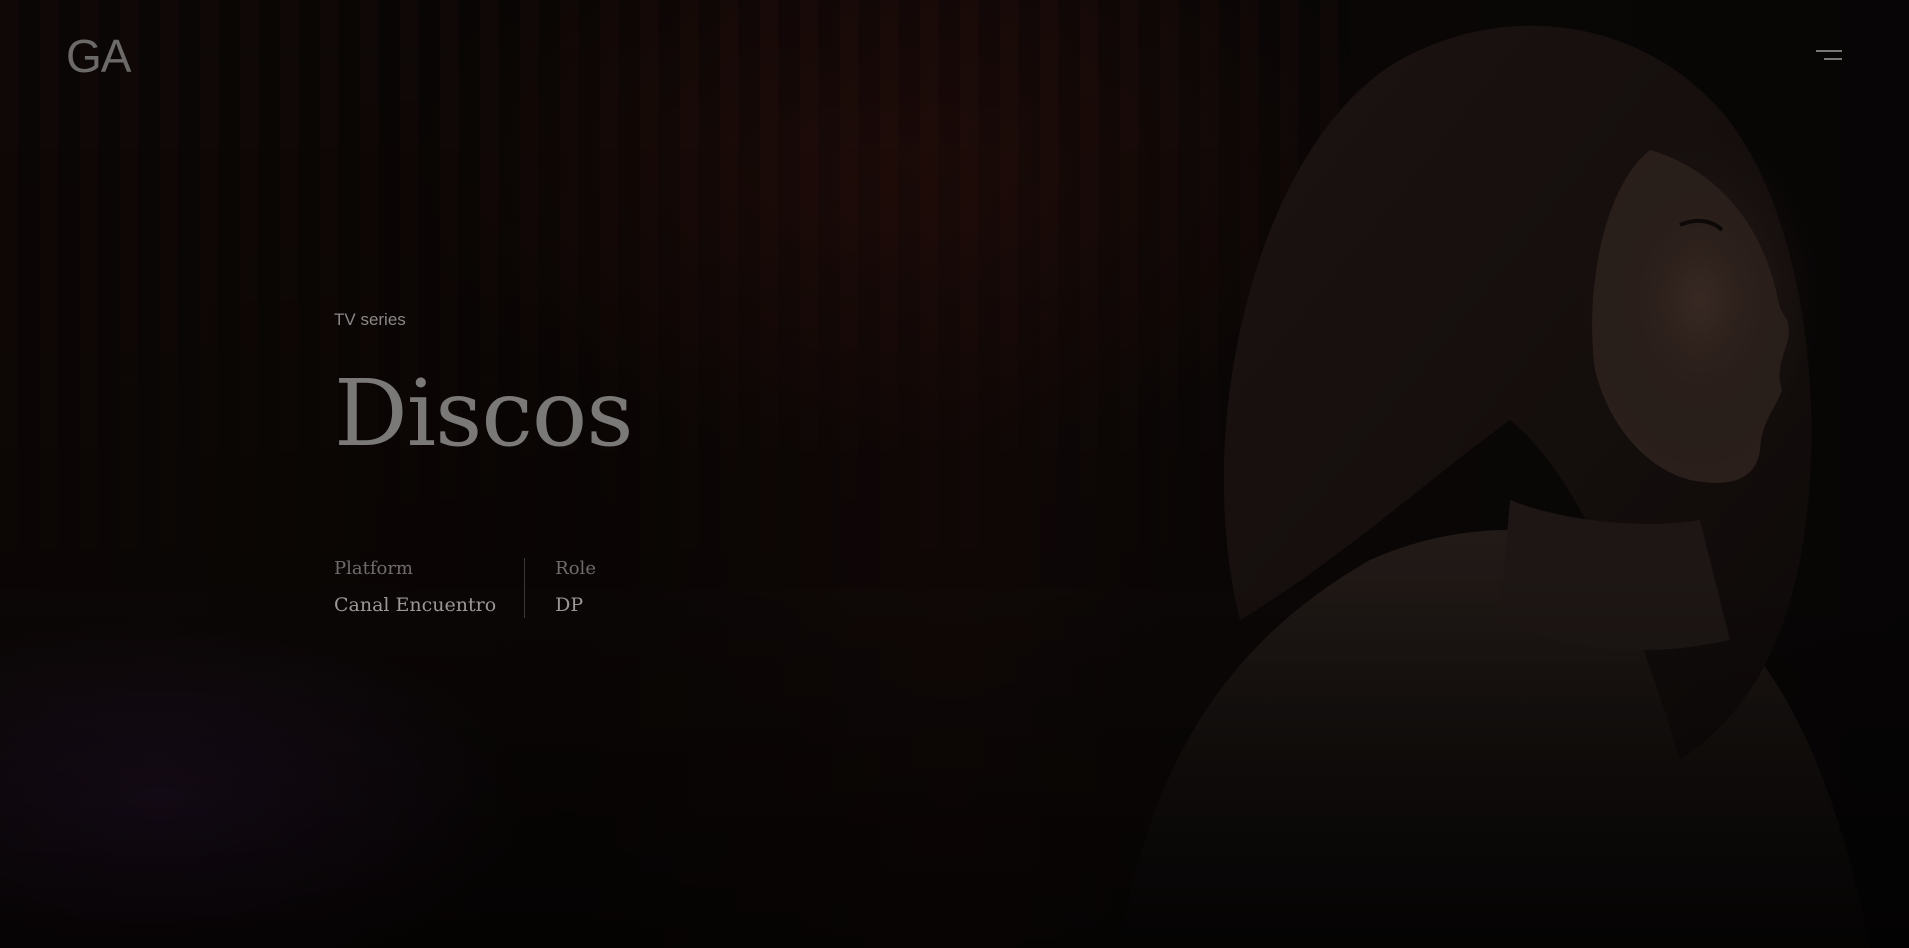 This screenshot has height=948, width=1909. Describe the element at coordinates (1833, 59) in the screenshot. I see `menu-line-bottom` at that location.